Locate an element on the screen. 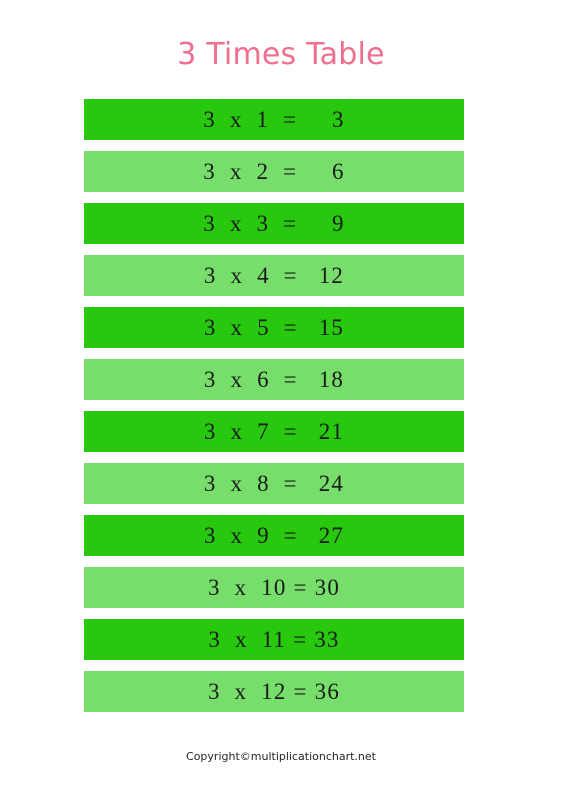  equation-text: 3 x 7 = 21 is located at coordinates (274, 431).